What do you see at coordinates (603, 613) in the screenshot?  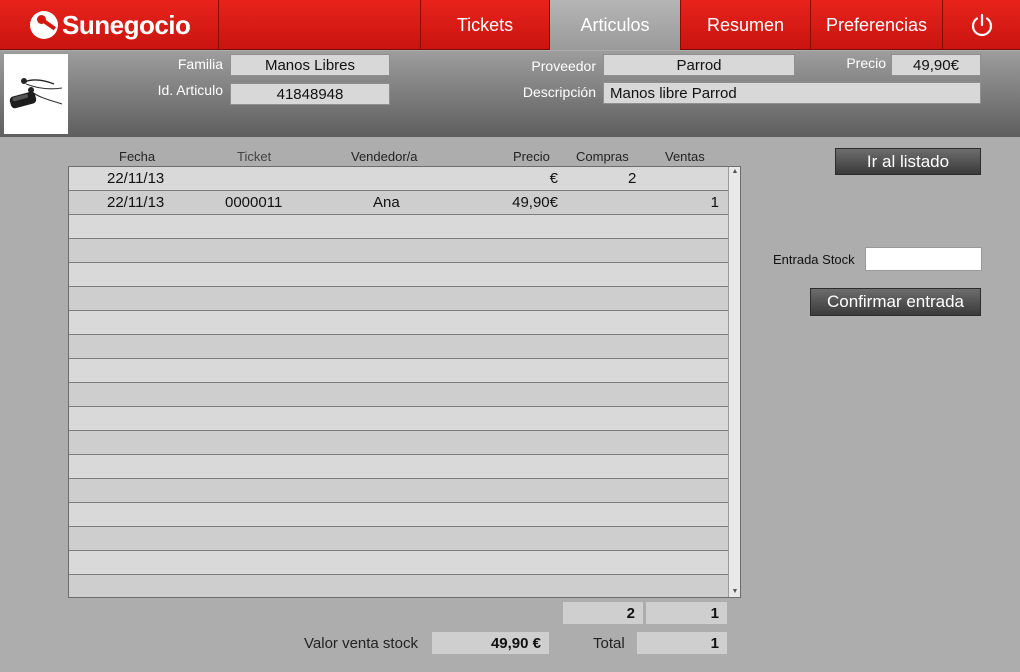 I see `compras-total: 2` at bounding box center [603, 613].